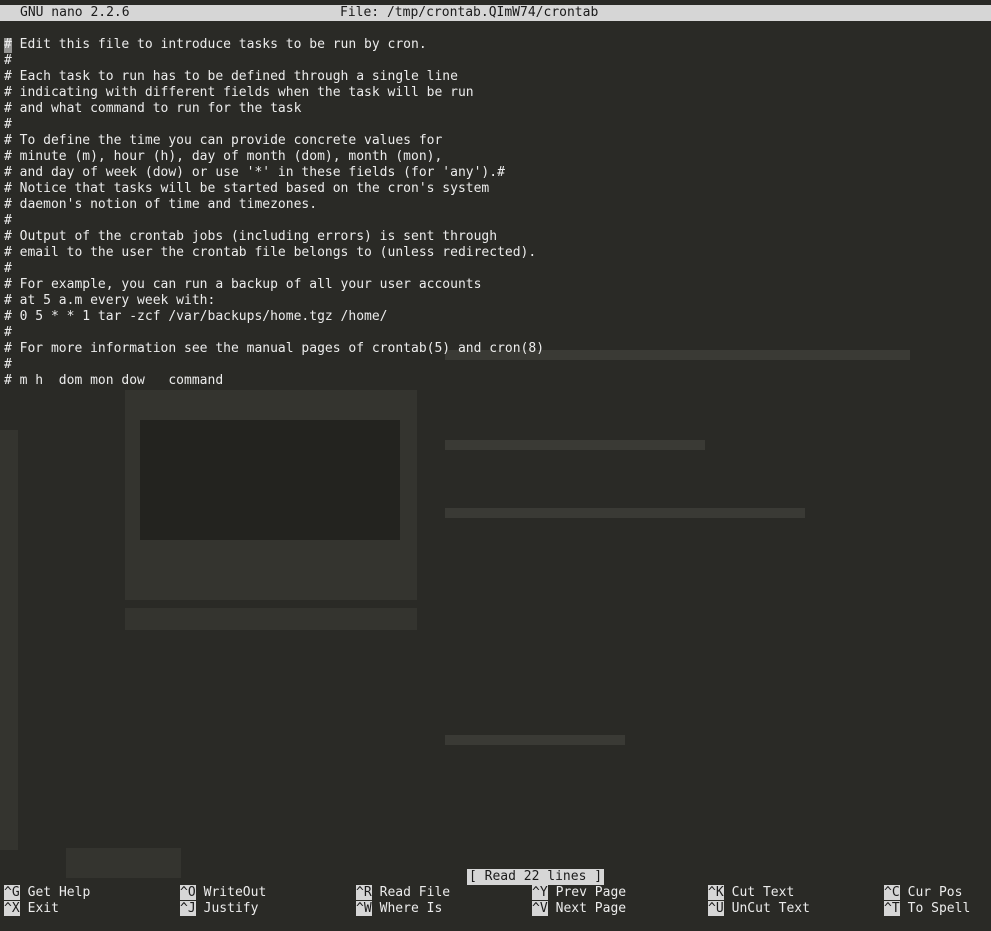 This screenshot has height=931, width=991. What do you see at coordinates (716, 892) in the screenshot?
I see `shortcut-key: ^K` at bounding box center [716, 892].